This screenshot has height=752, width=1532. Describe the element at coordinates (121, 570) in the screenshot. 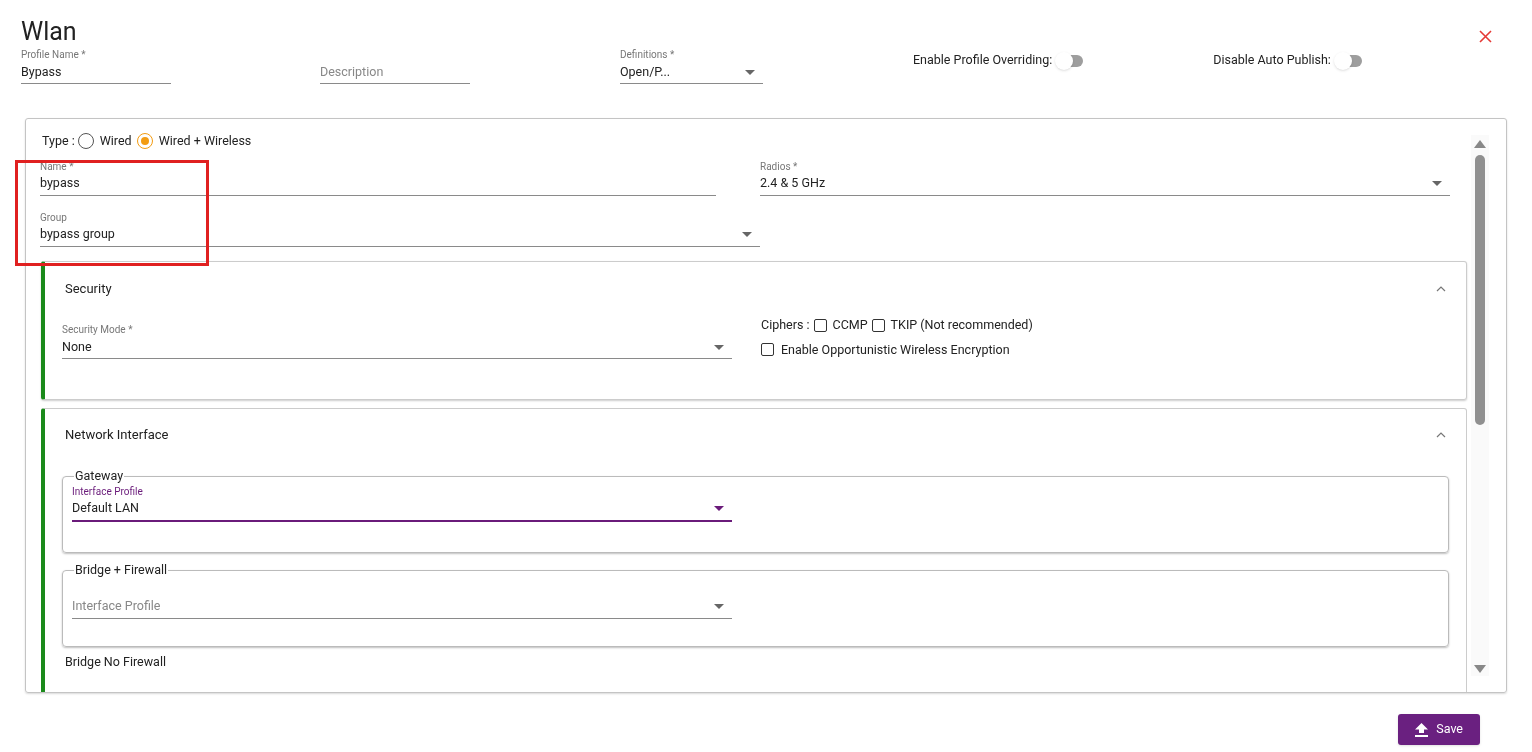

I see `group-legend: Bridge + Firewall` at that location.